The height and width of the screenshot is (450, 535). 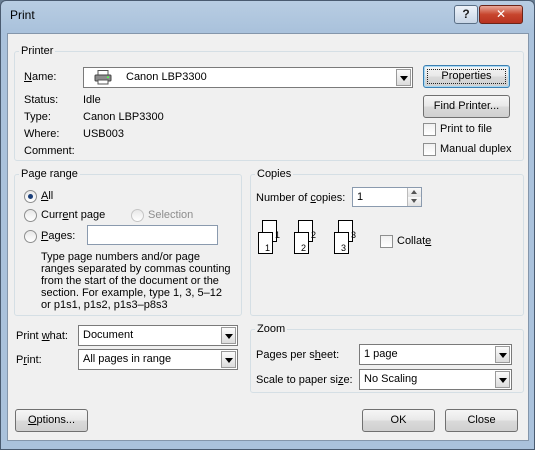 What do you see at coordinates (37, 51) in the screenshot?
I see `printer-group-label: Printer` at bounding box center [37, 51].